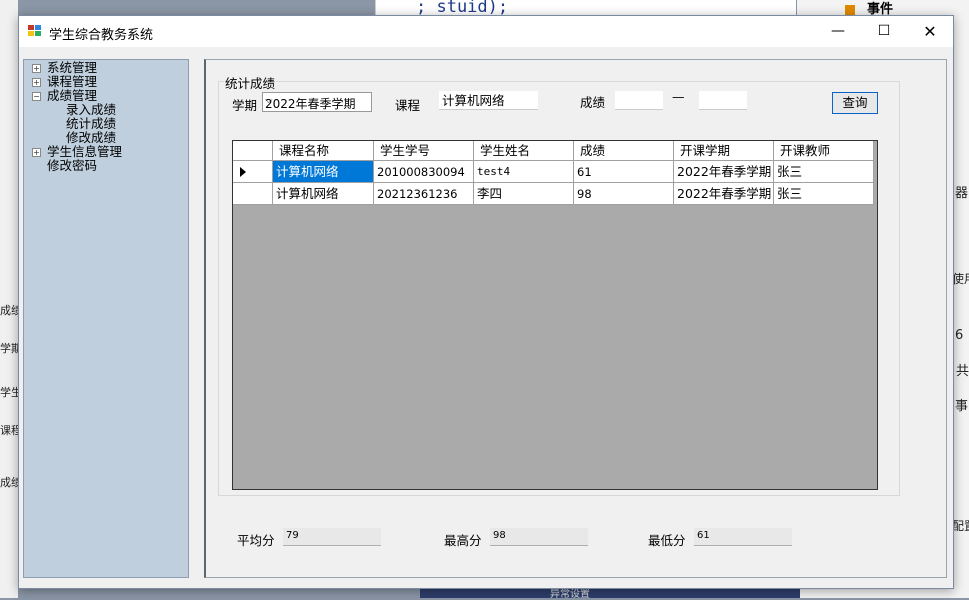 The width and height of the screenshot is (969, 600). What do you see at coordinates (723, 100) in the screenshot?
I see `score-max-input` at bounding box center [723, 100].